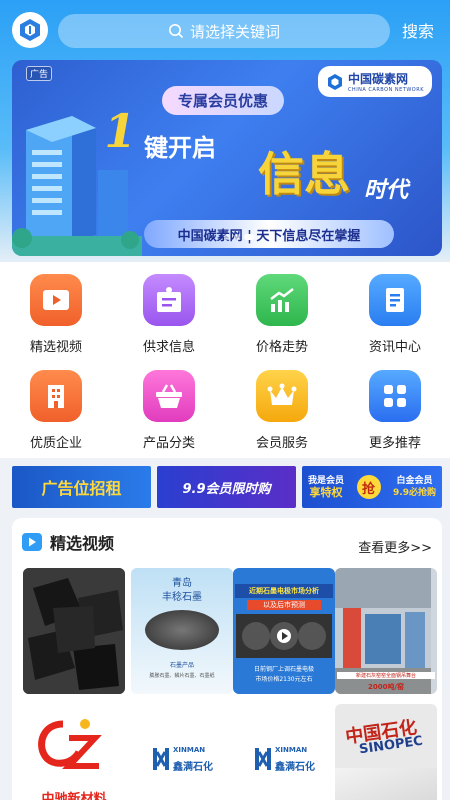 The width and height of the screenshot is (450, 800). What do you see at coordinates (377, 79) in the screenshot?
I see `brand-name: 中国碳素网` at bounding box center [377, 79].